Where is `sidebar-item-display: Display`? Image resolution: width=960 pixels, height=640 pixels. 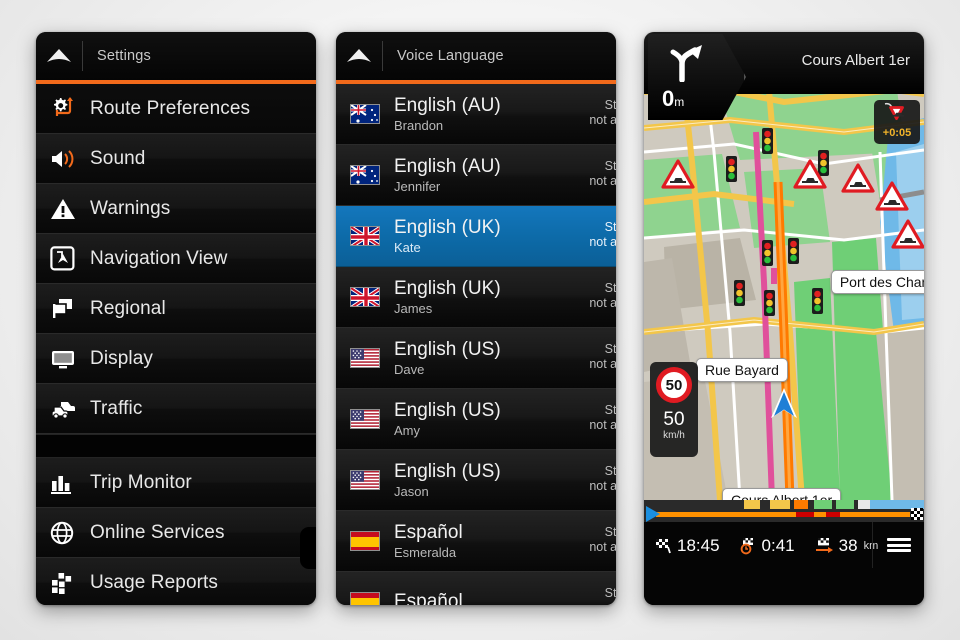 sidebar-item-display: Display is located at coordinates (176, 359).